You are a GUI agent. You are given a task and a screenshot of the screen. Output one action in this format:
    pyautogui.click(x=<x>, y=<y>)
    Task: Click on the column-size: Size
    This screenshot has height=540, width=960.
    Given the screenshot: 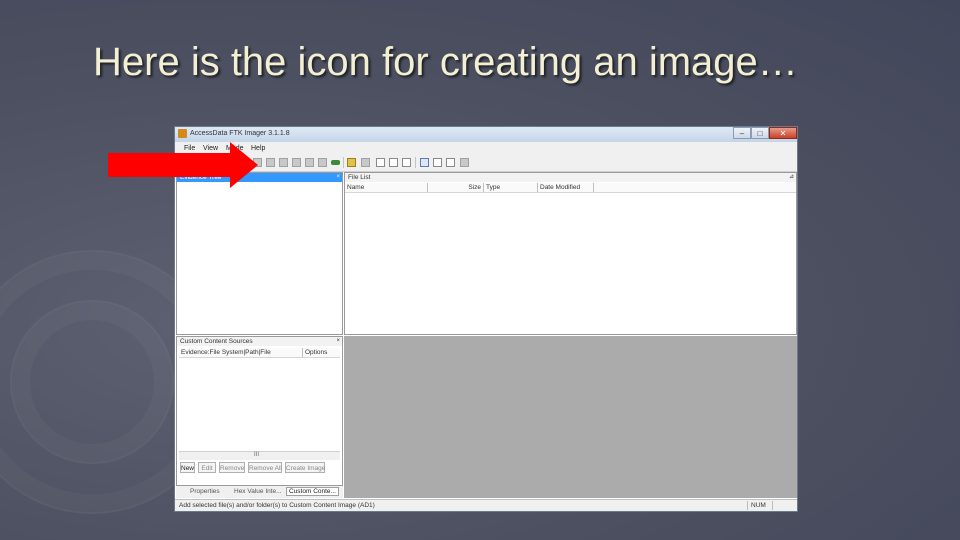 What is the action you would take?
    pyautogui.click(x=456, y=187)
    